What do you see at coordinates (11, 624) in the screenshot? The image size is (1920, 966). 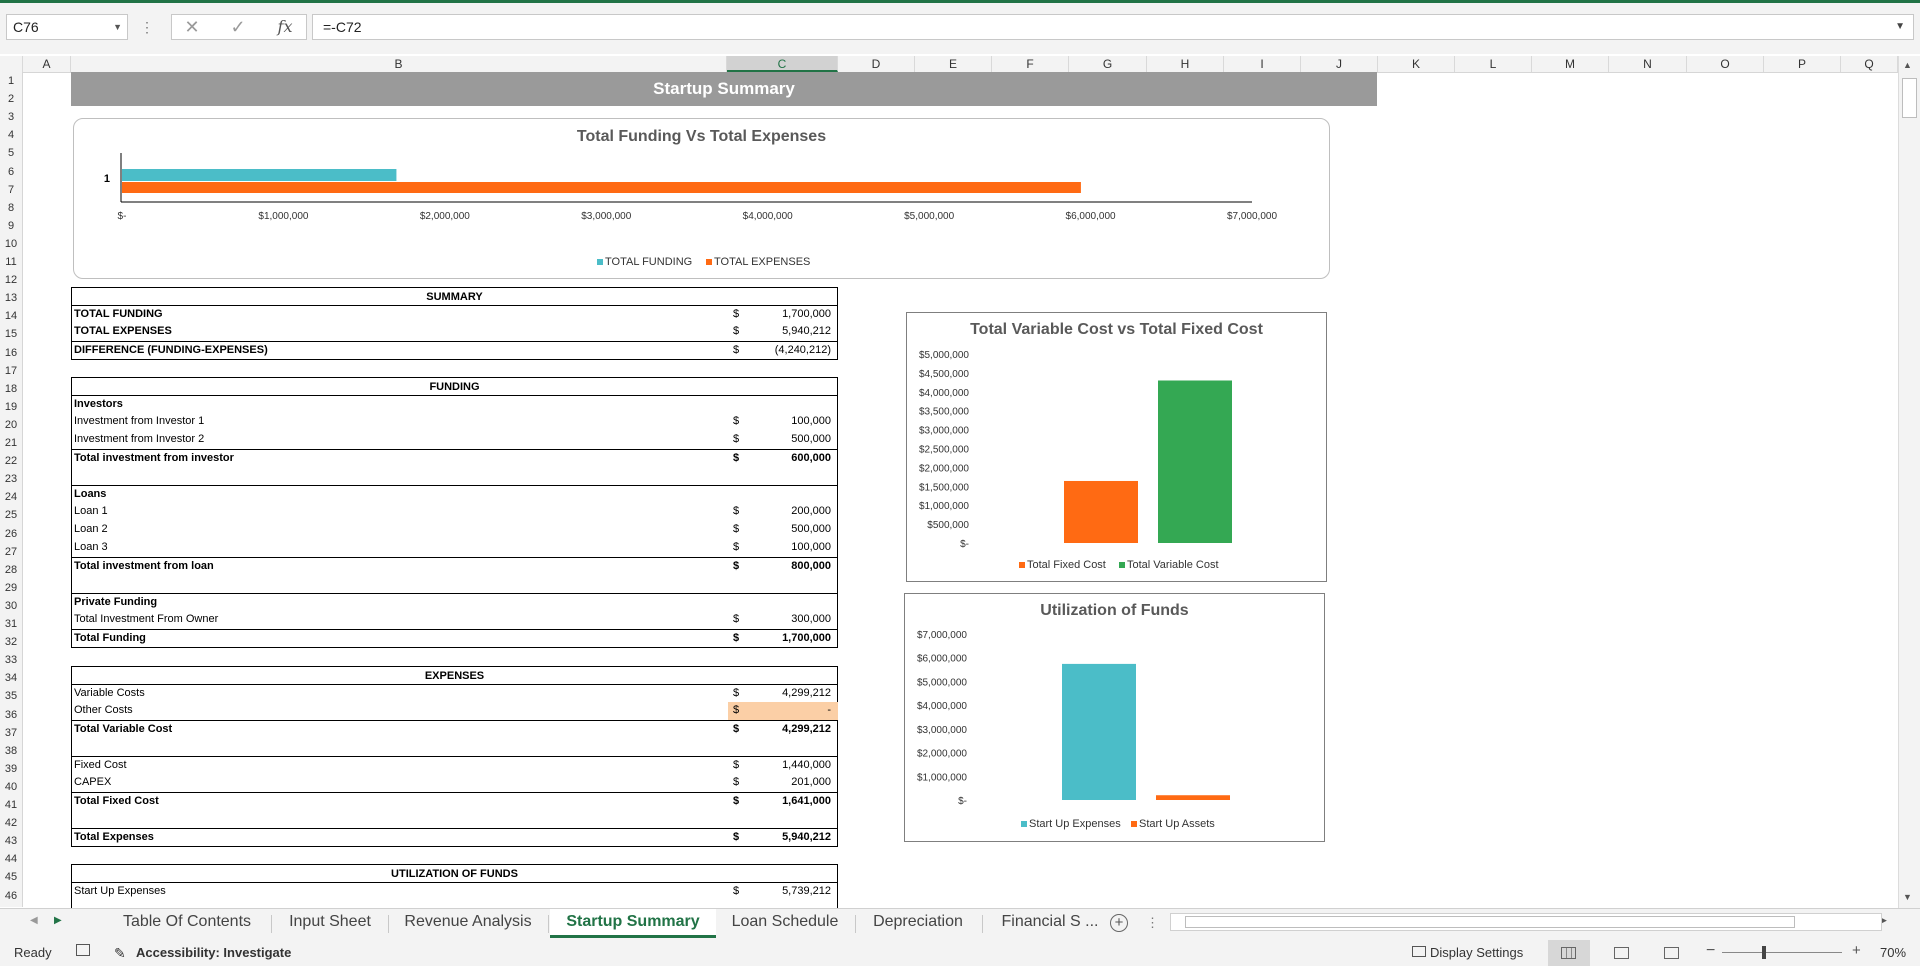 I see `row-header: 31` at bounding box center [11, 624].